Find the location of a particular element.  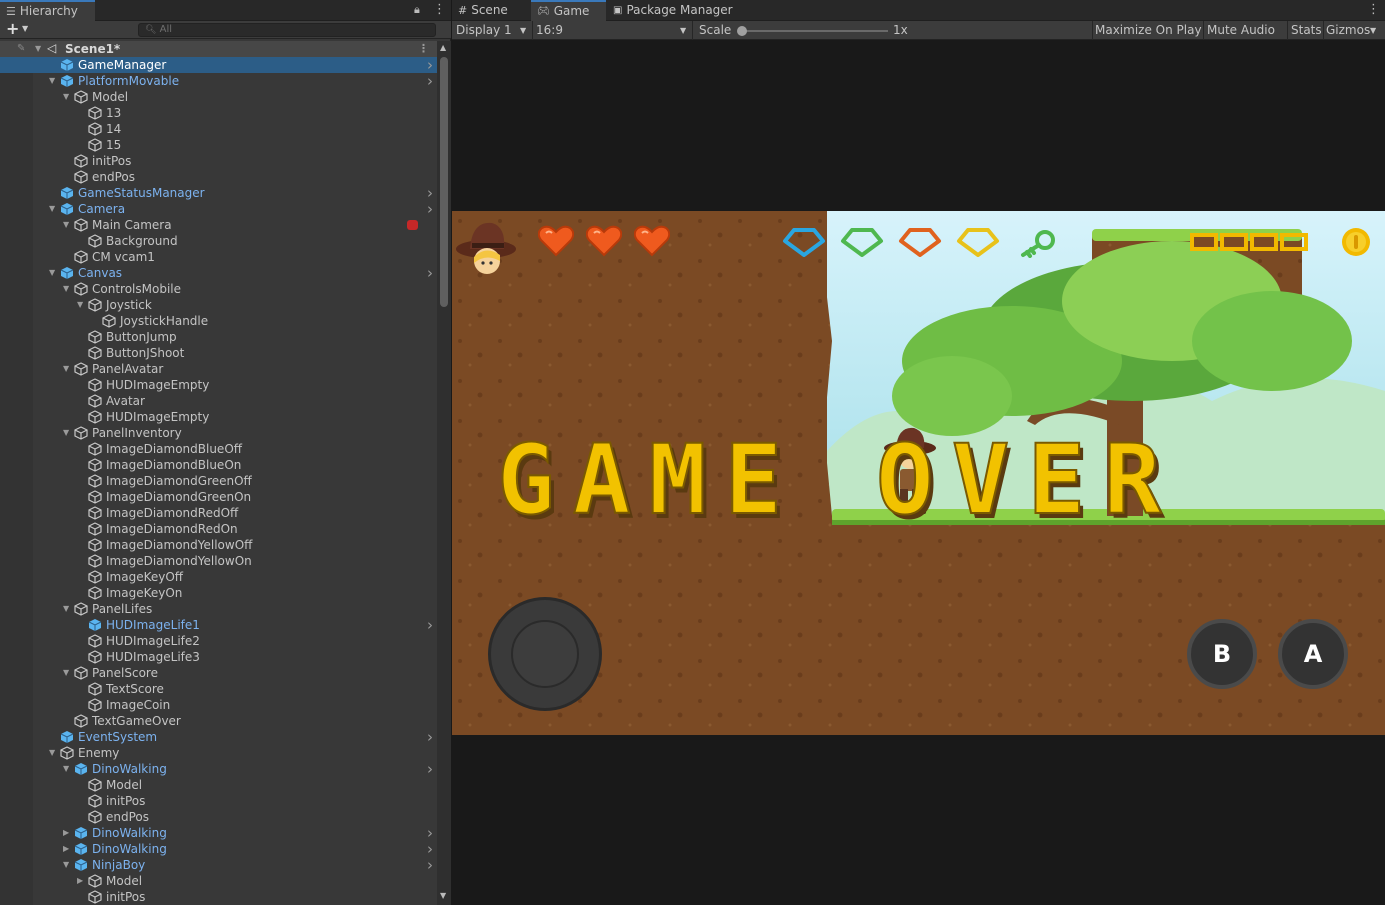

scale-slider is located at coordinates (812, 31).